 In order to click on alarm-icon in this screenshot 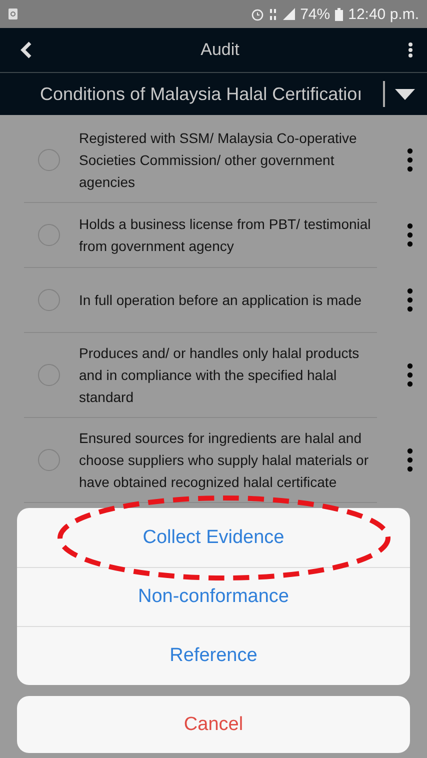, I will do `click(257, 14)`.